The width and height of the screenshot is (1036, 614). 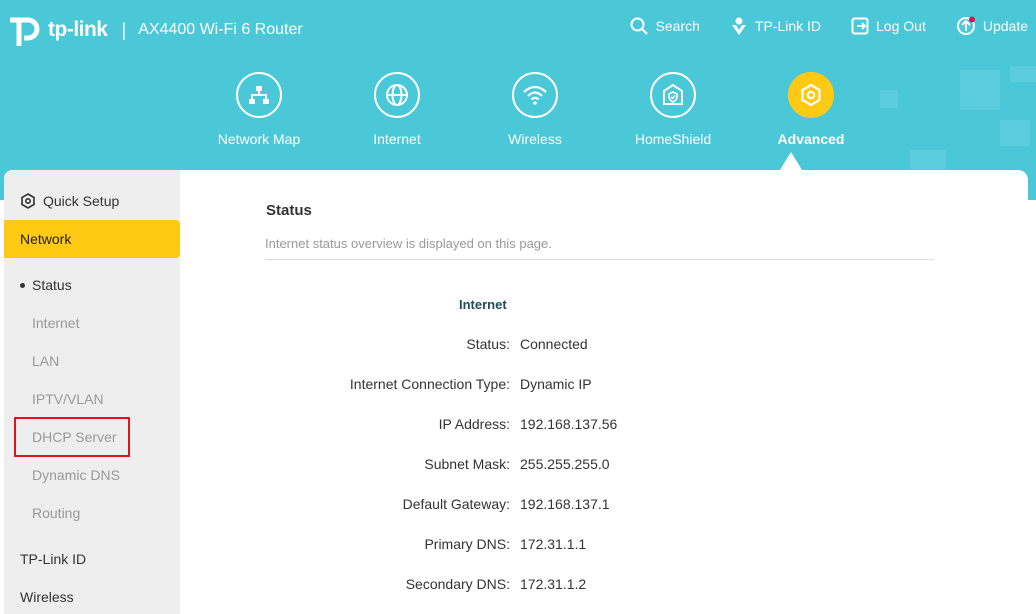 I want to click on wifi-icon, so click(x=535, y=95).